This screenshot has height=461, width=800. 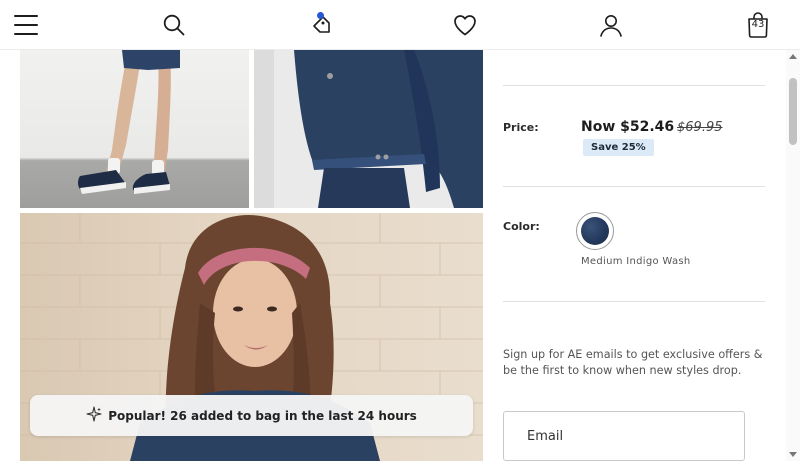 What do you see at coordinates (793, 255) in the screenshot?
I see `page-scrollbar` at bounding box center [793, 255].